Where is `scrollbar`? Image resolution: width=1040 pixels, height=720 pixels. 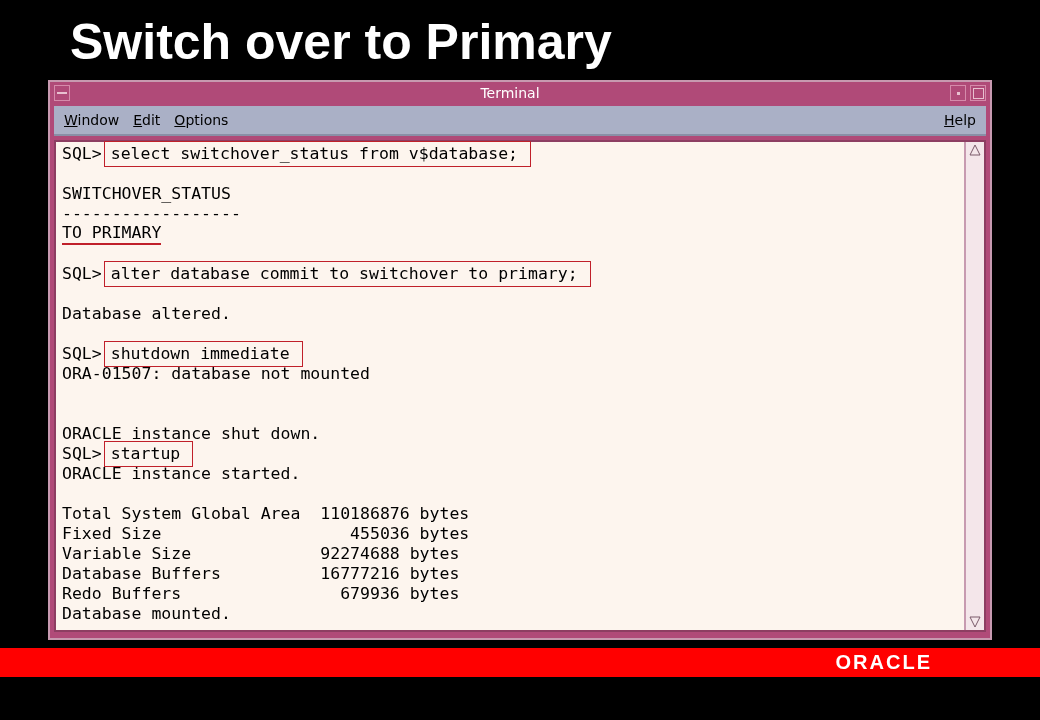 scrollbar is located at coordinates (974, 386).